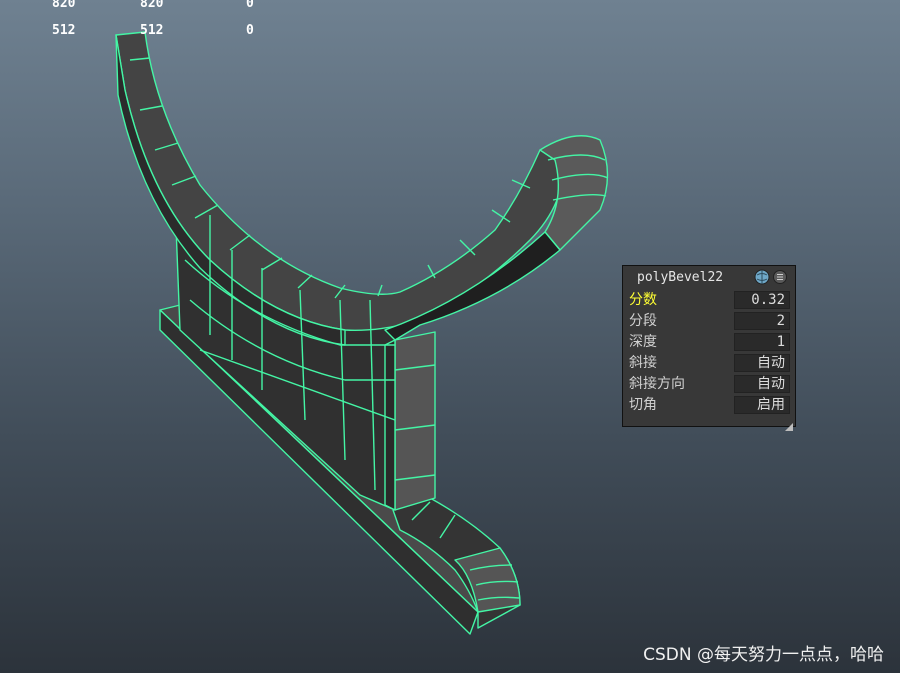 This screenshot has width=900, height=673. I want to click on panel-header: polyBevel22, so click(709, 278).